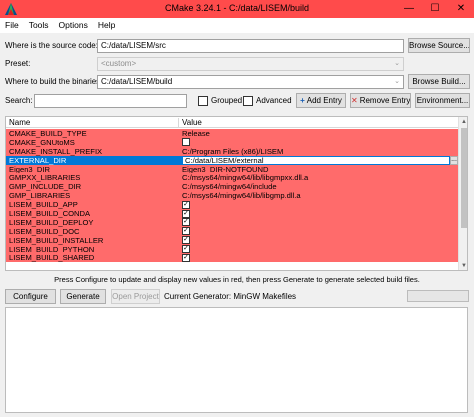  Describe the element at coordinates (354, 100) in the screenshot. I see `remove-icon: ✕` at that location.